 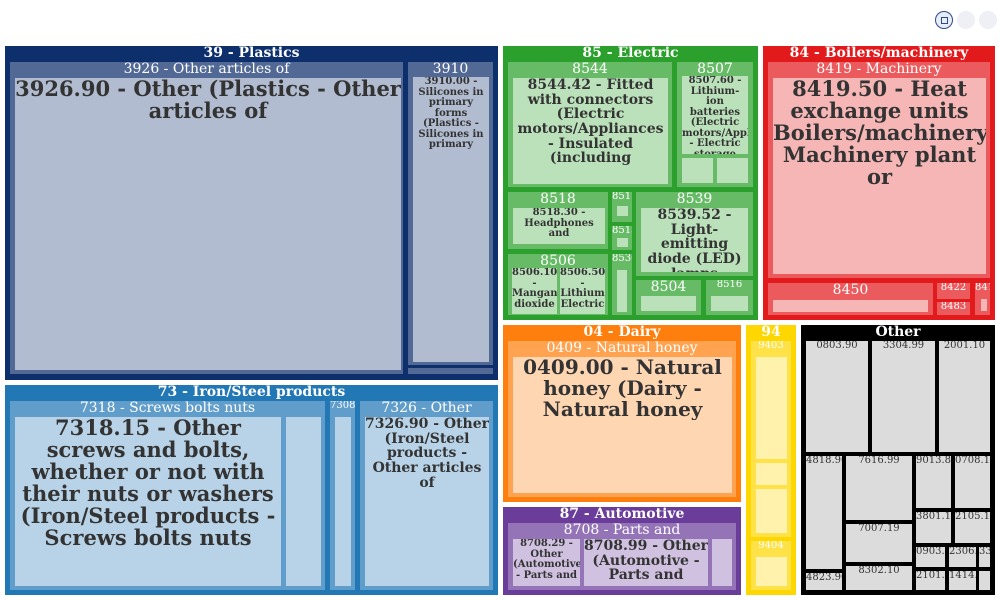 What do you see at coordinates (824, 461) in the screenshot?
I see `leaf-label: 4818.90` at bounding box center [824, 461].